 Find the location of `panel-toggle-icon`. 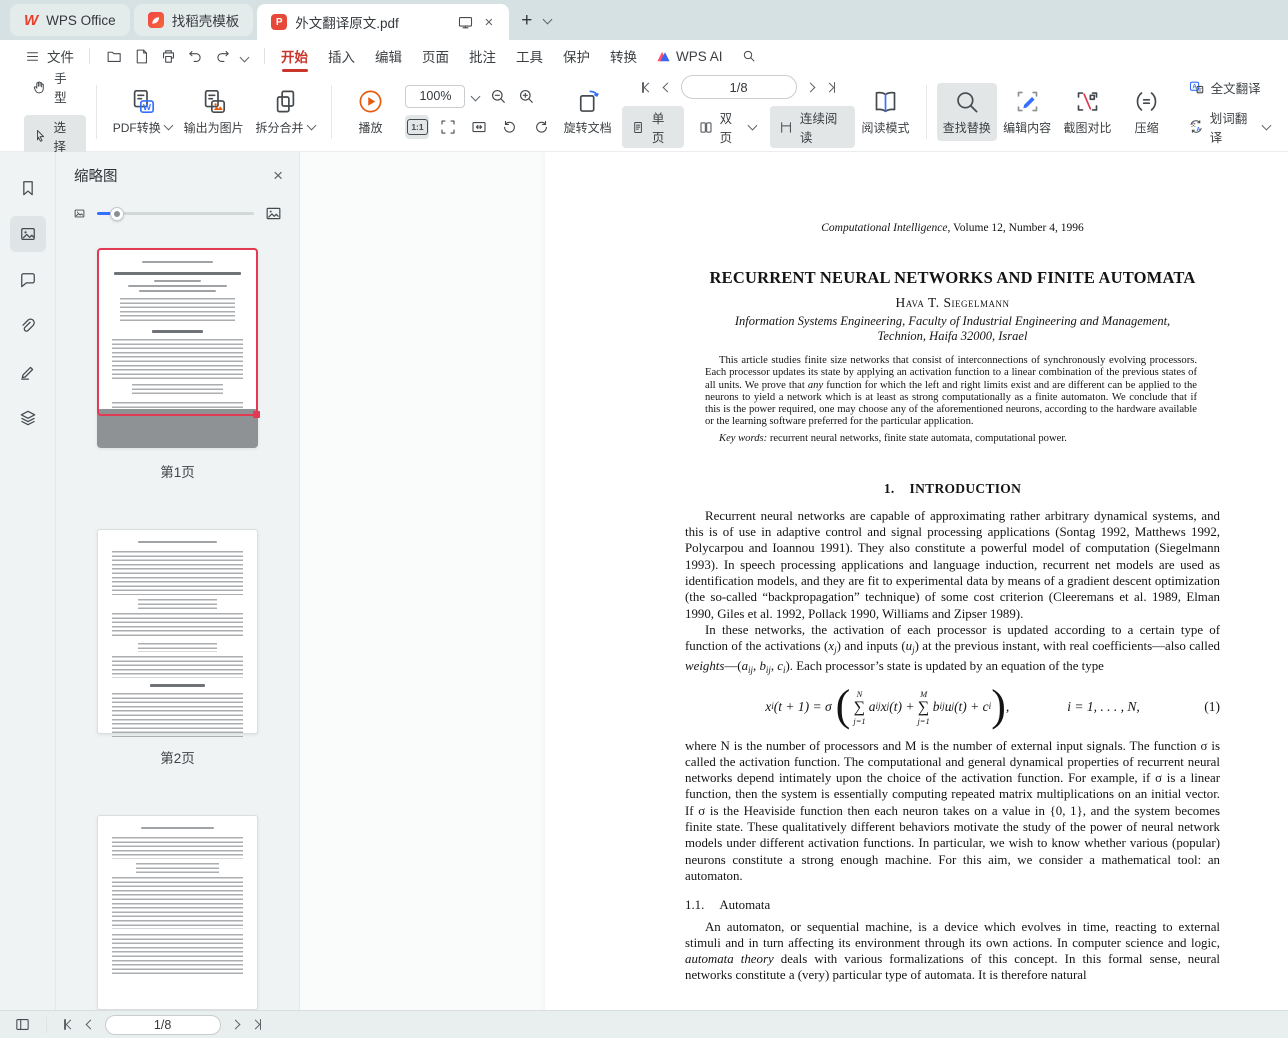

panel-toggle-icon is located at coordinates (22, 1024).